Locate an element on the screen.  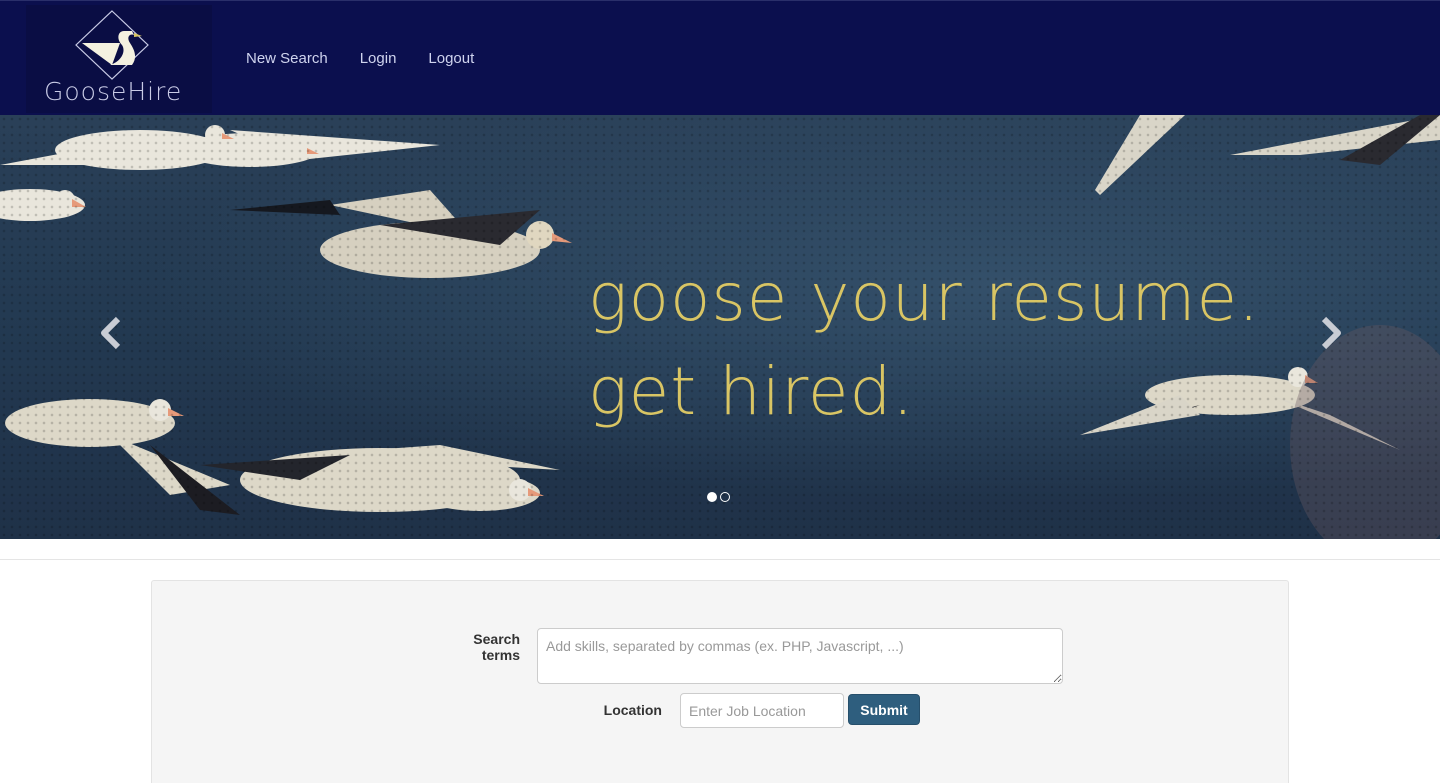
brand-logo-link: GooseHire is located at coordinates (119, 59).